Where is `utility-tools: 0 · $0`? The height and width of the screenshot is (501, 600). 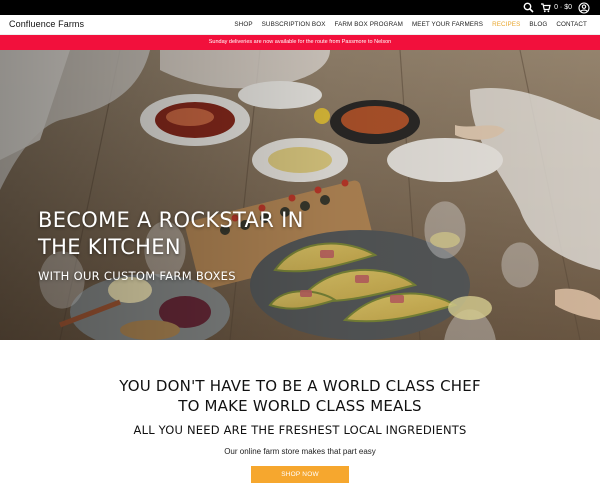
utility-tools: 0 · $0 is located at coordinates (556, 7).